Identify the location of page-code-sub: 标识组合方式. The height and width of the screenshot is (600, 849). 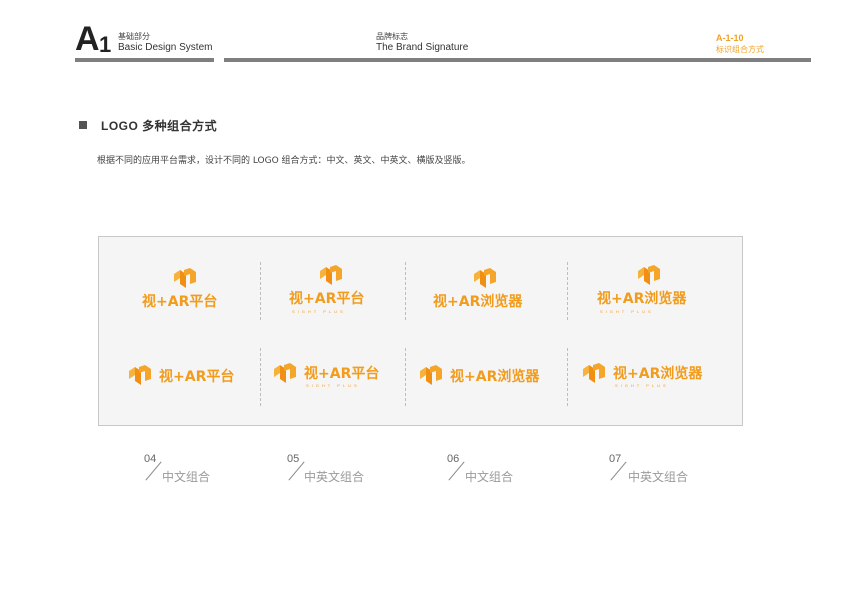
(740, 49).